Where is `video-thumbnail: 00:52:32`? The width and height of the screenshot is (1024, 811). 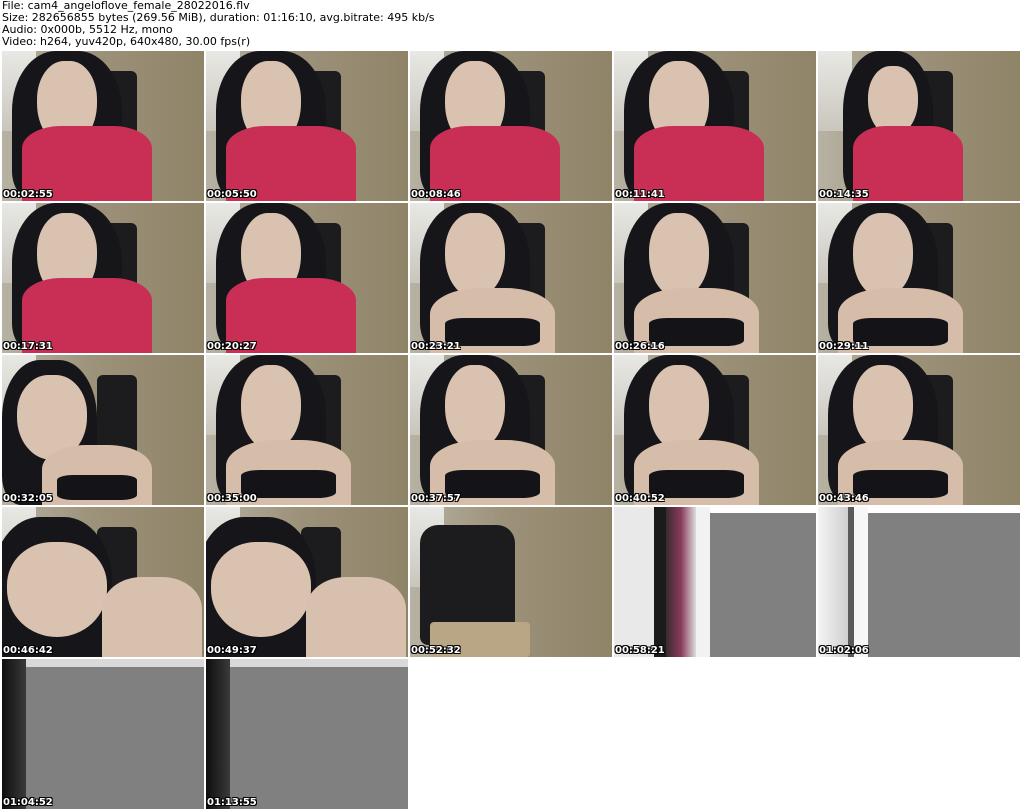
video-thumbnail: 00:52:32 is located at coordinates (511, 582).